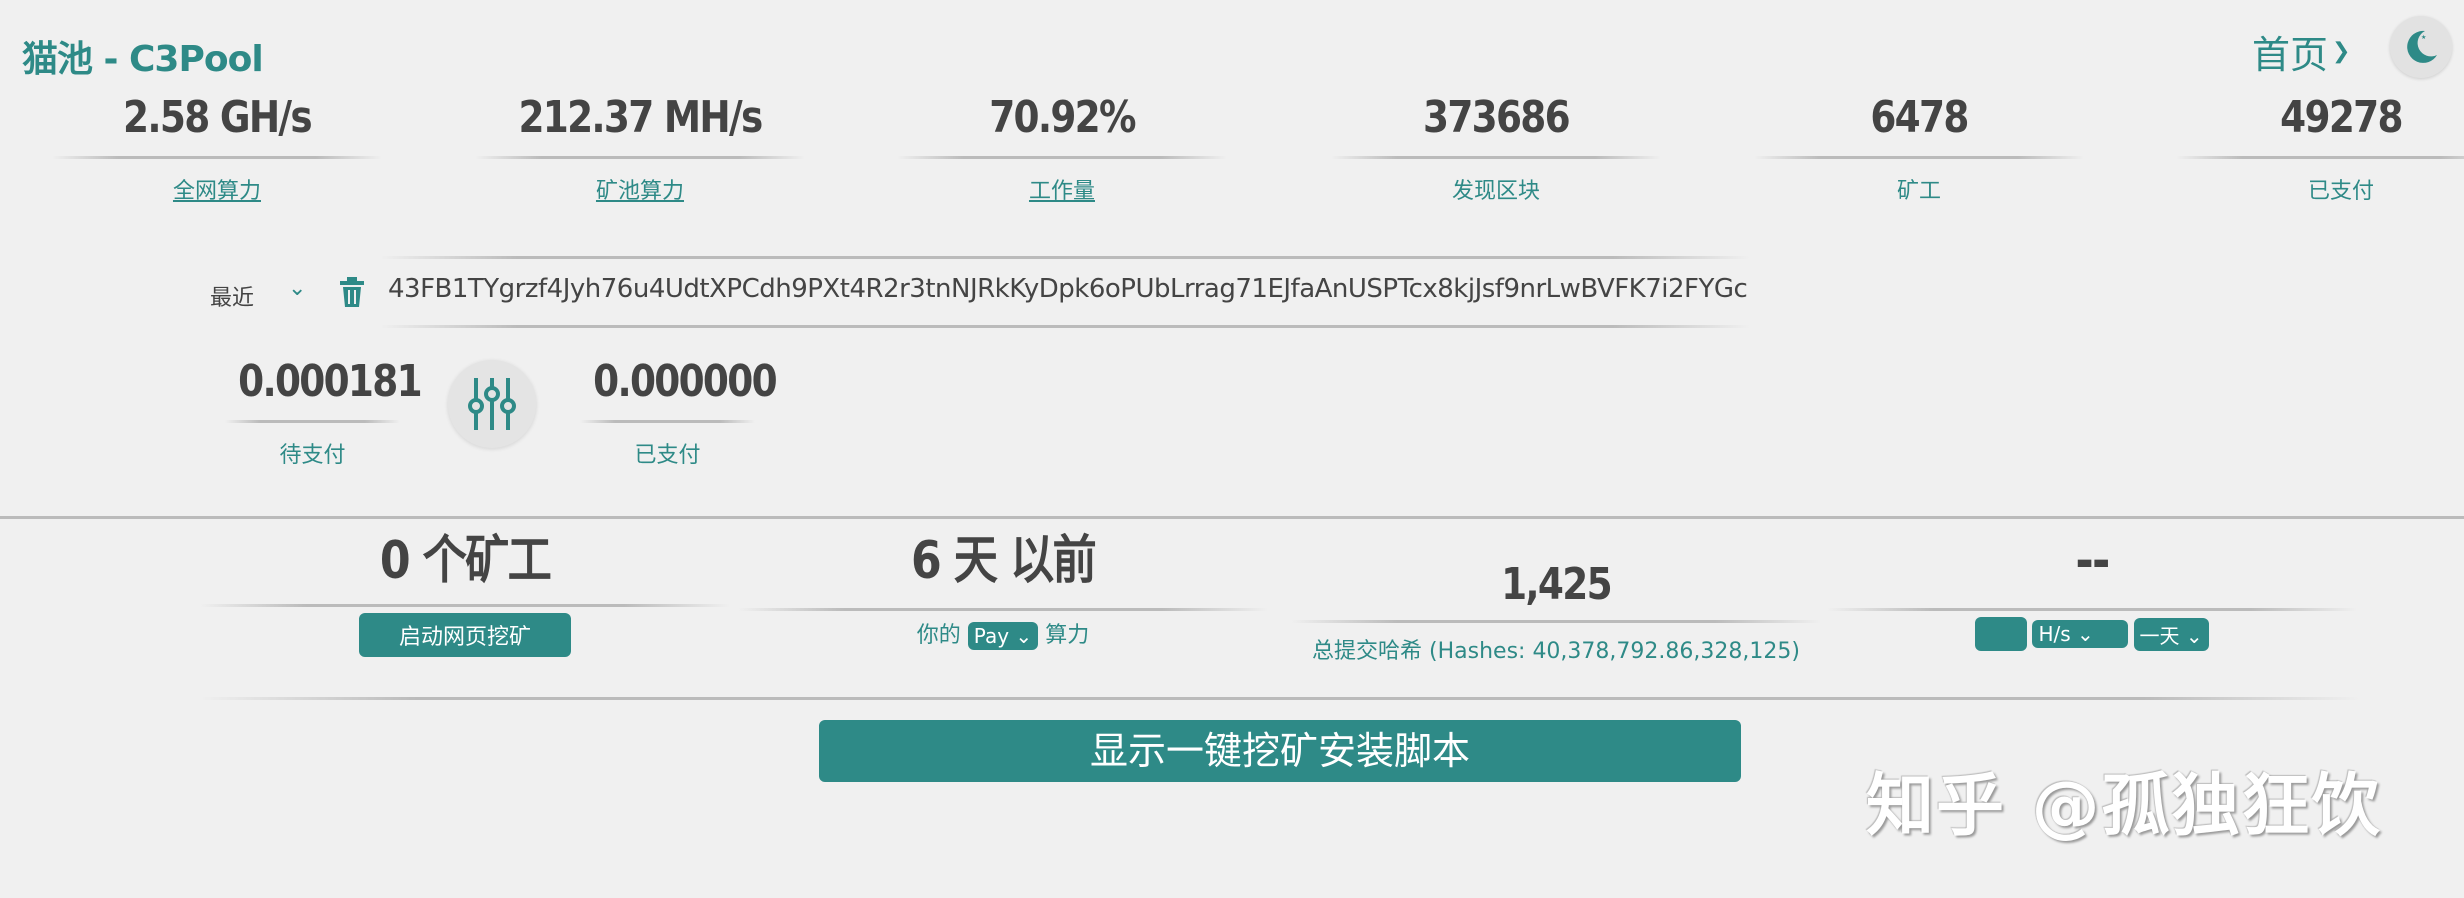 The image size is (2464, 898). I want to click on stat-value: 212.37 MH/s, so click(640, 117).